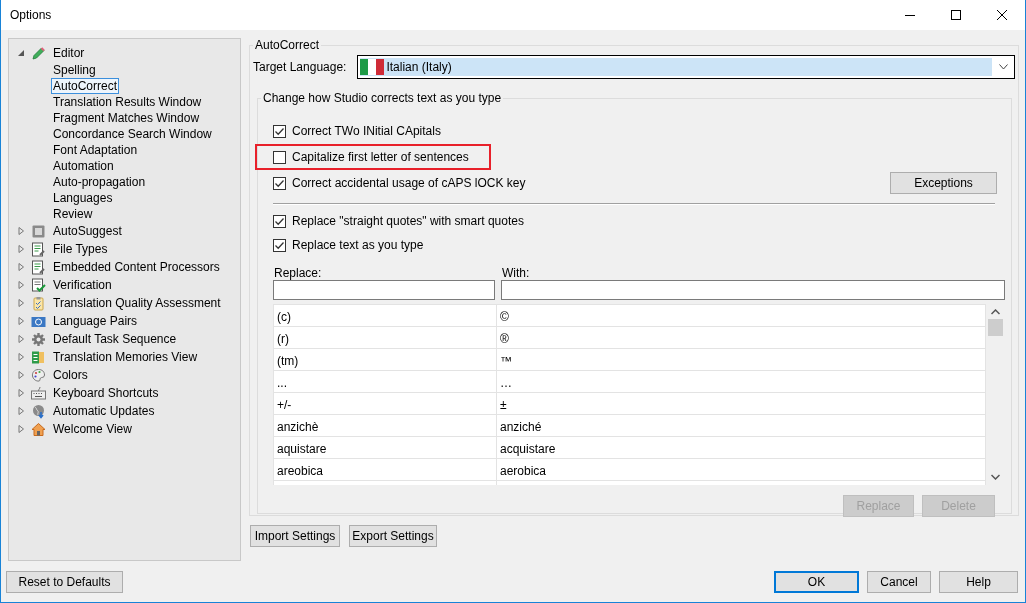  Describe the element at coordinates (38, 231) in the screenshot. I see `chip-icon` at that location.